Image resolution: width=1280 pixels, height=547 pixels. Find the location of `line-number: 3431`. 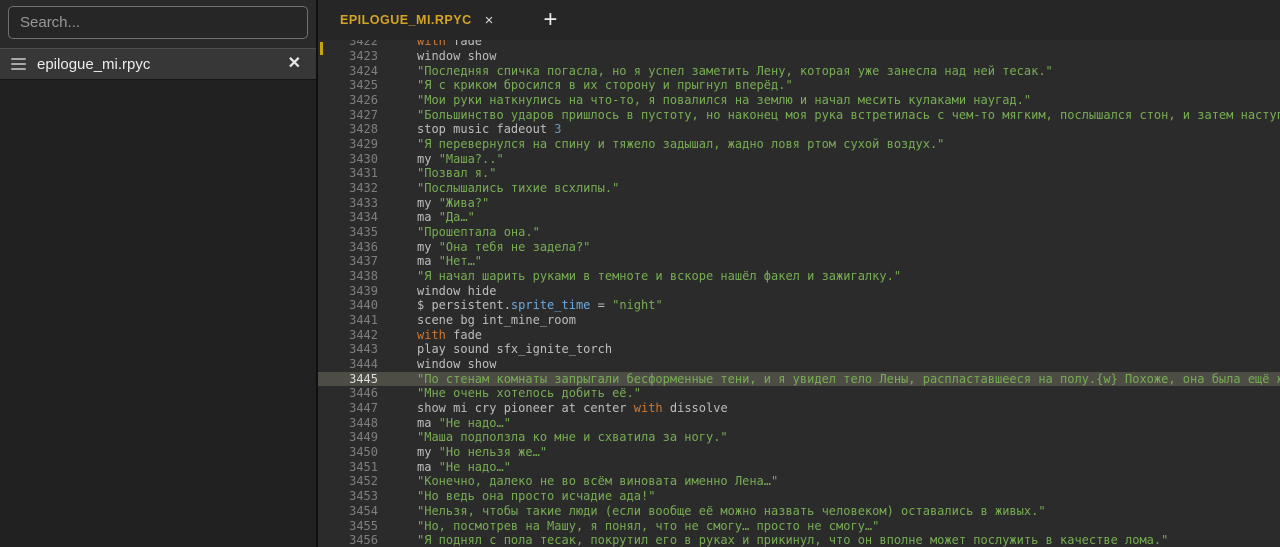

line-number: 3431 is located at coordinates (363, 173).